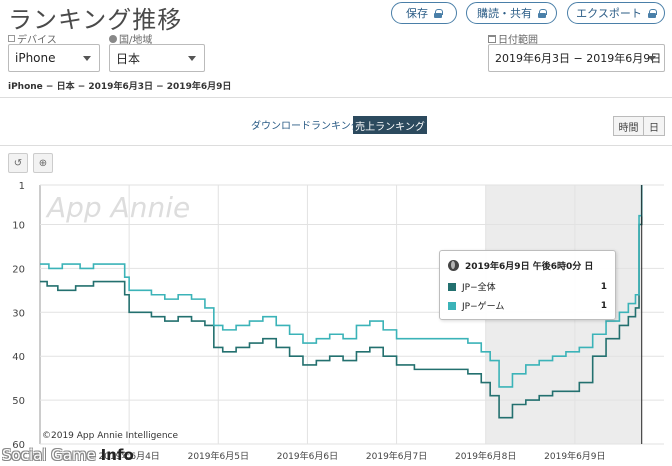 Image resolution: width=672 pixels, height=466 pixels. I want to click on x-tick-label: 2019年6月9日, so click(574, 456).